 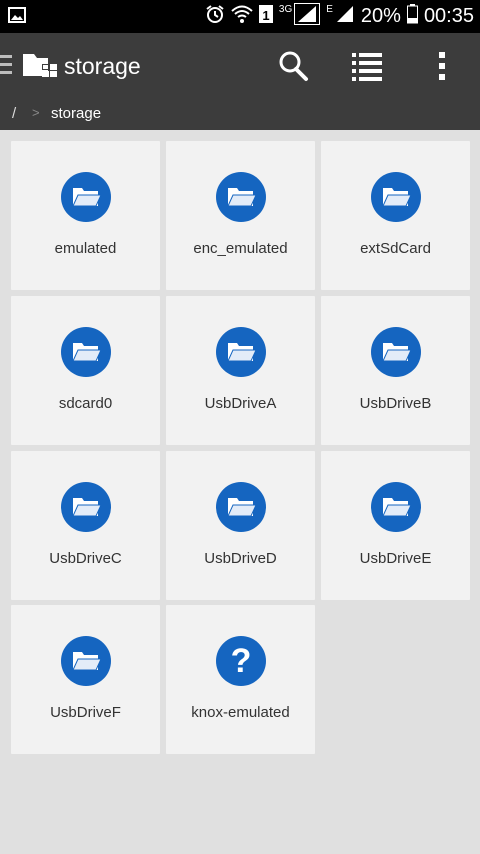 I want to click on grid-item-label: extSdCard, so click(x=395, y=248).